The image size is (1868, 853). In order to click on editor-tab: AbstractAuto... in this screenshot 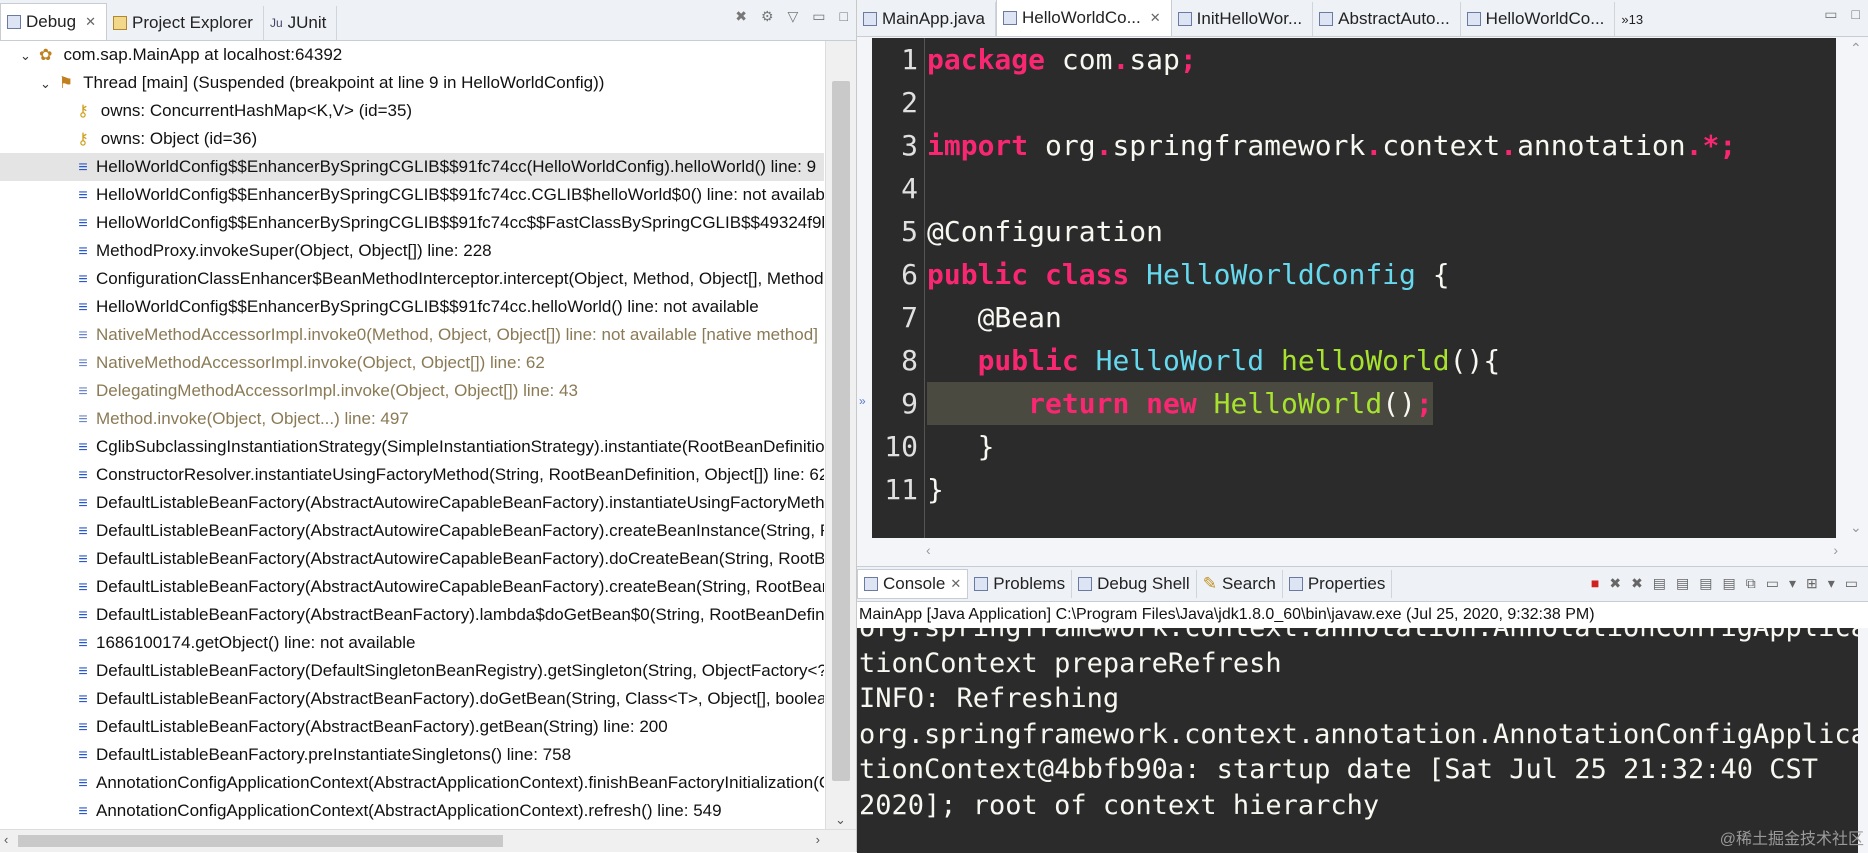, I will do `click(1387, 19)`.